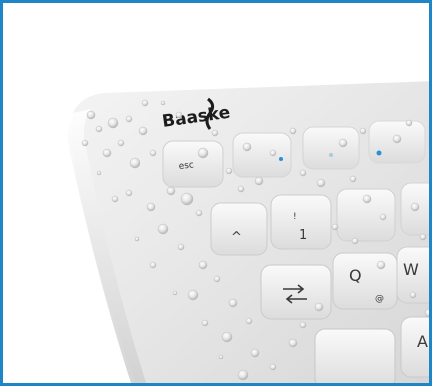 This screenshot has height=386, width=432. I want to click on key-caret, so click(239, 229).